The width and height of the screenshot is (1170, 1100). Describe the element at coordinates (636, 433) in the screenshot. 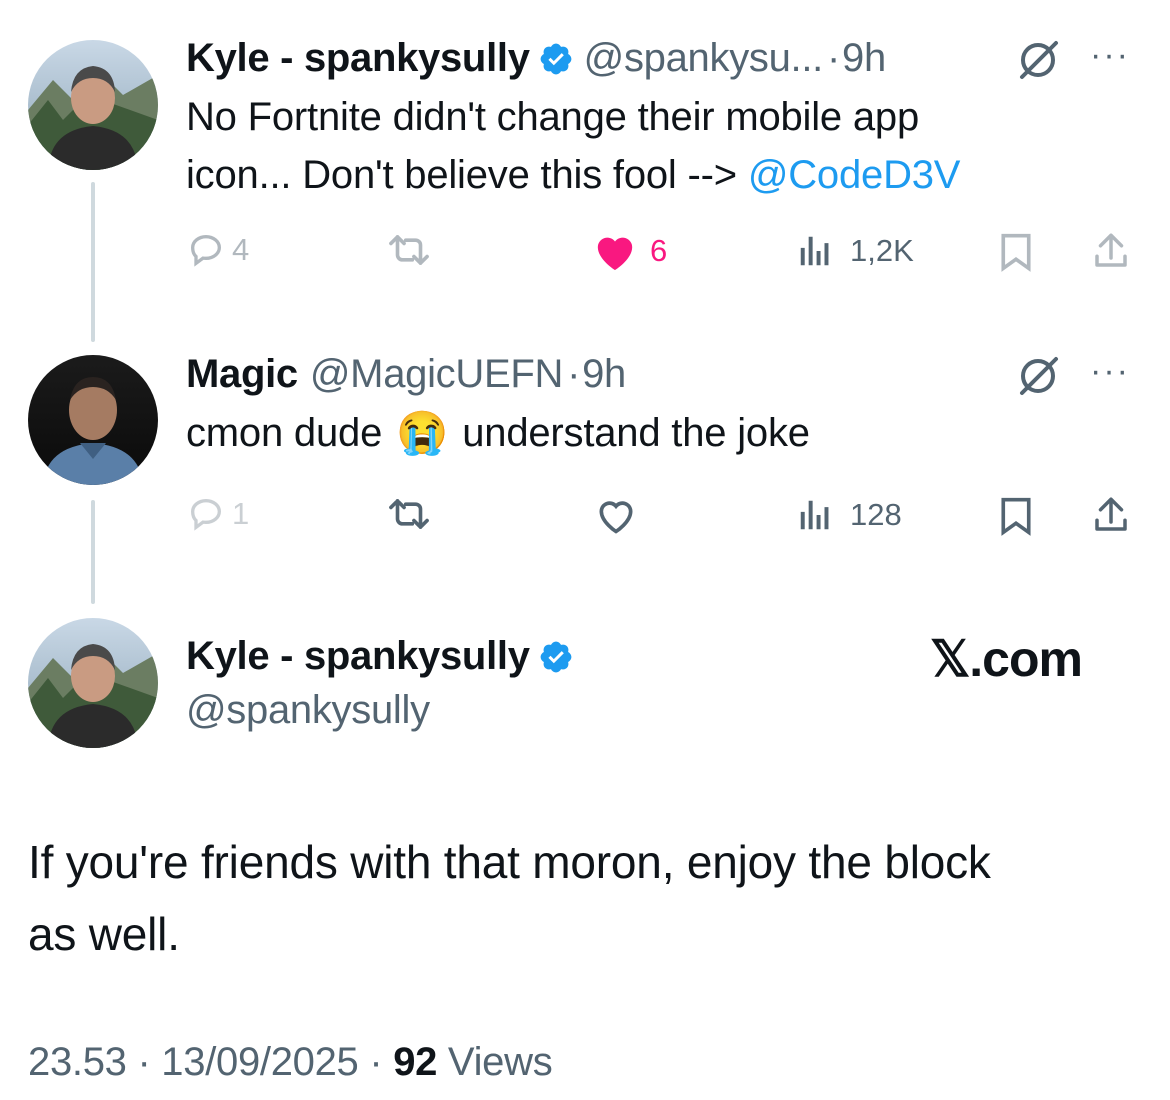

I see `tweet2-text-after: understand the joke` at that location.